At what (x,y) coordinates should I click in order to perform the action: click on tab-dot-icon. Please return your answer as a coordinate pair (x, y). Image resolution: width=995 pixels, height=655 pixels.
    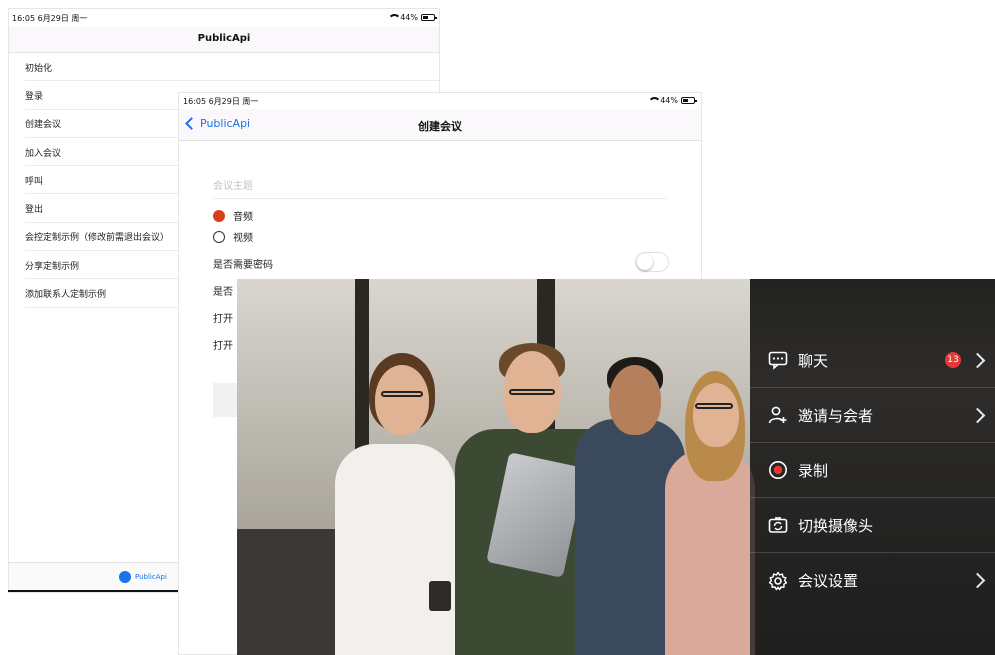
    Looking at the image, I should click on (125, 577).